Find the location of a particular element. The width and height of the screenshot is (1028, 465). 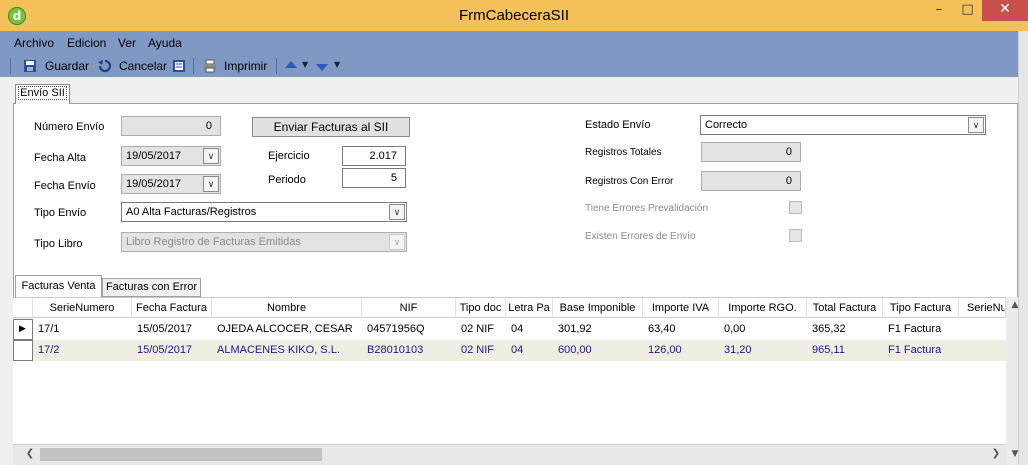

menu-archivo: Archivo is located at coordinates (34, 43).